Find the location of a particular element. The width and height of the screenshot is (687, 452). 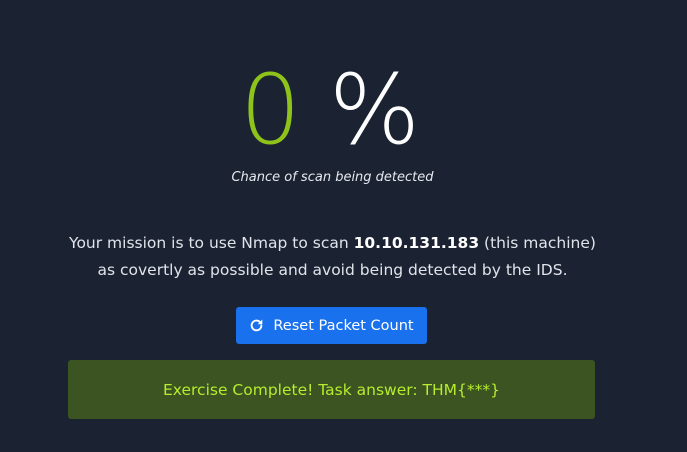

mission-line1-prefix: Your mission is to use Nmap to scan is located at coordinates (211, 243).